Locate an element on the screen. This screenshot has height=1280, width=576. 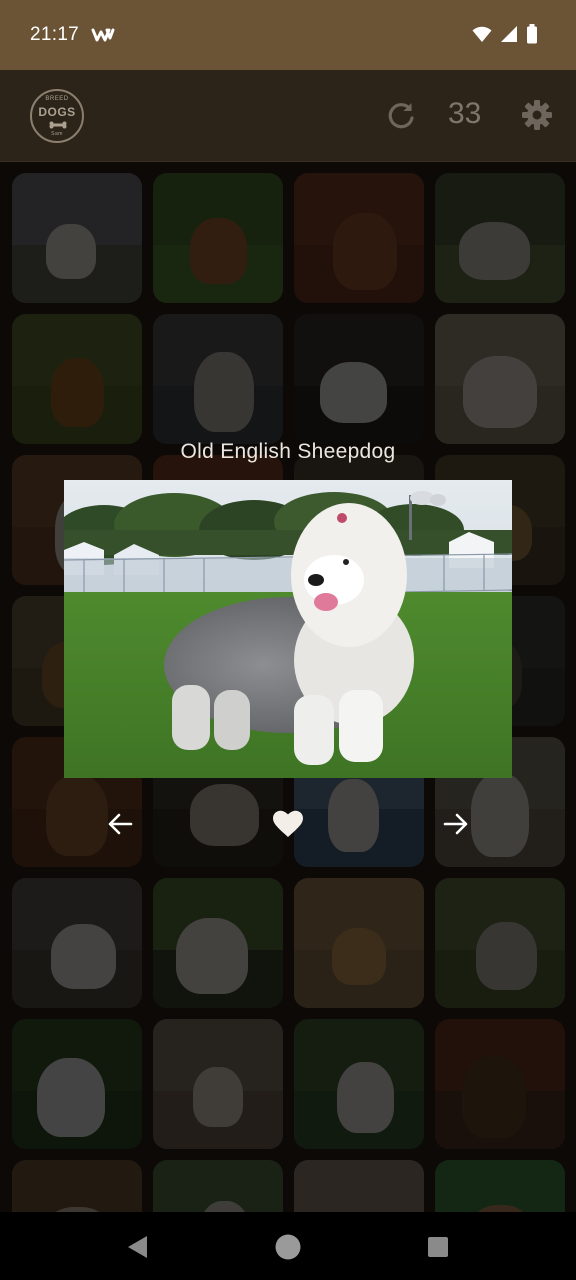
home-circle-icon is located at coordinates (288, 1247).